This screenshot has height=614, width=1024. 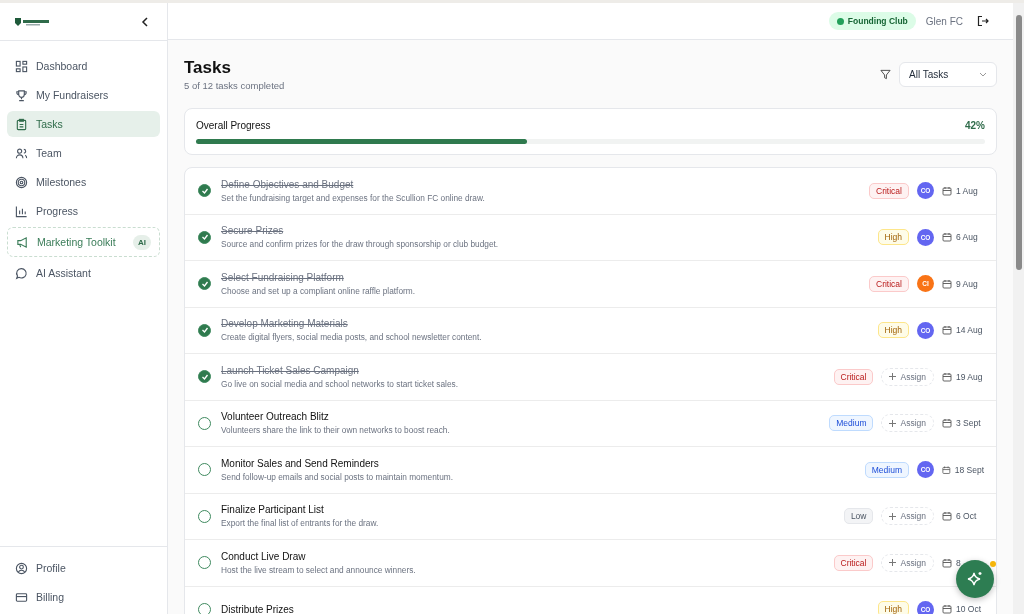 I want to click on target-icon, so click(x=21, y=182).